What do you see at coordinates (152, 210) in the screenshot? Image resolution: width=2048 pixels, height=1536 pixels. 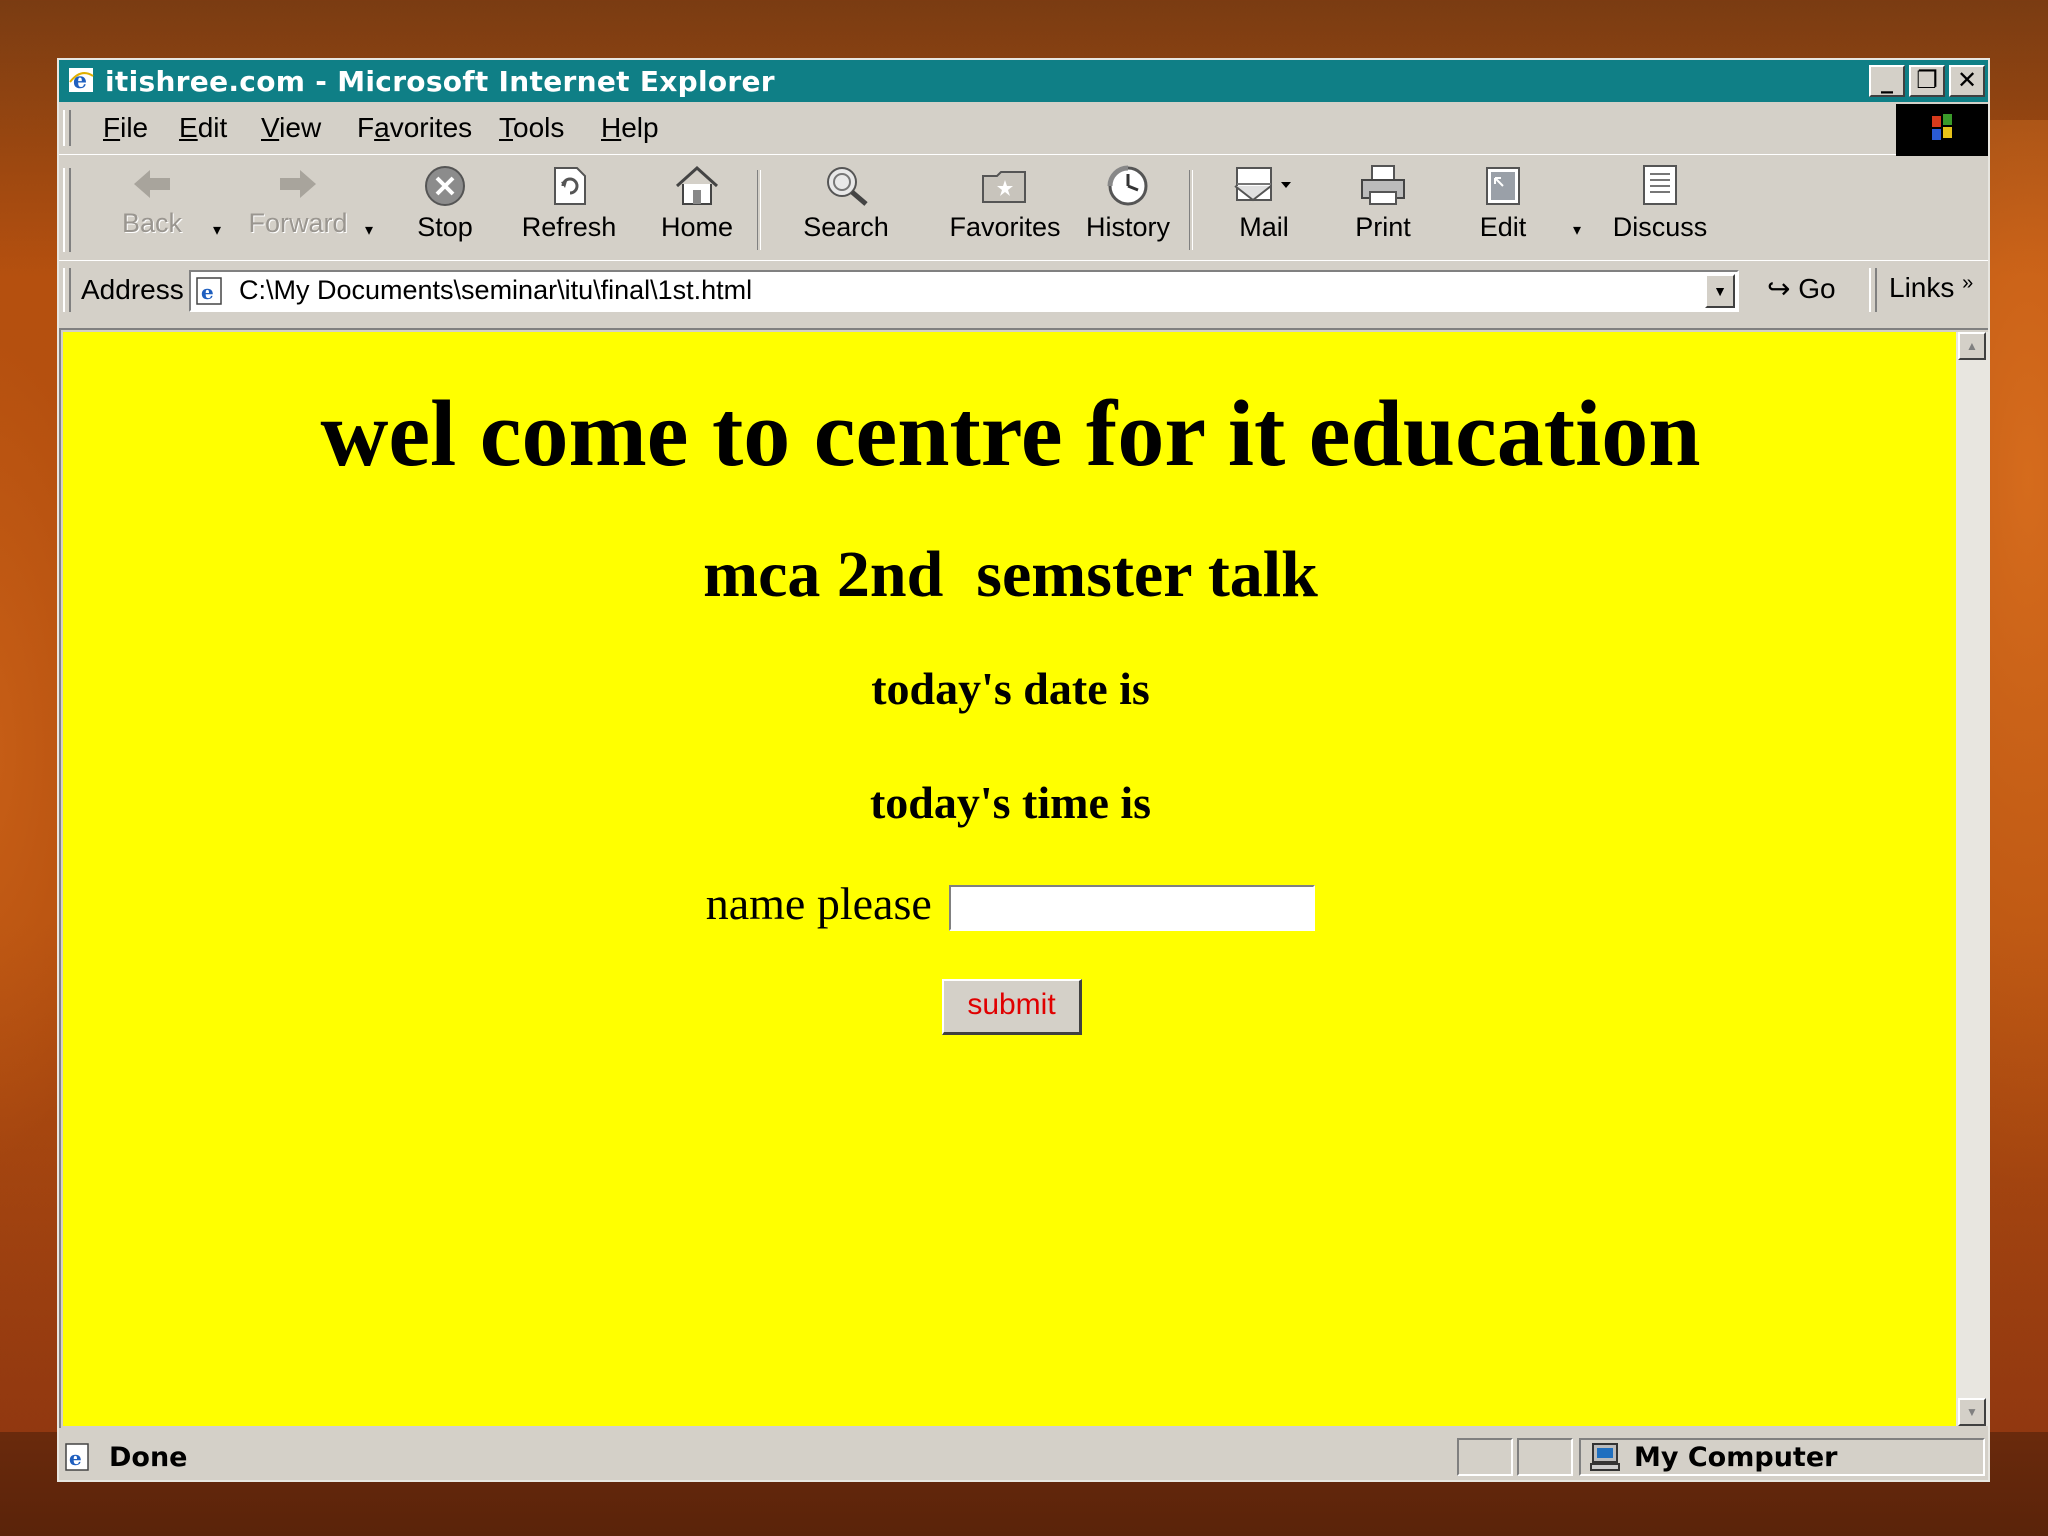 I see `back-button: Back` at bounding box center [152, 210].